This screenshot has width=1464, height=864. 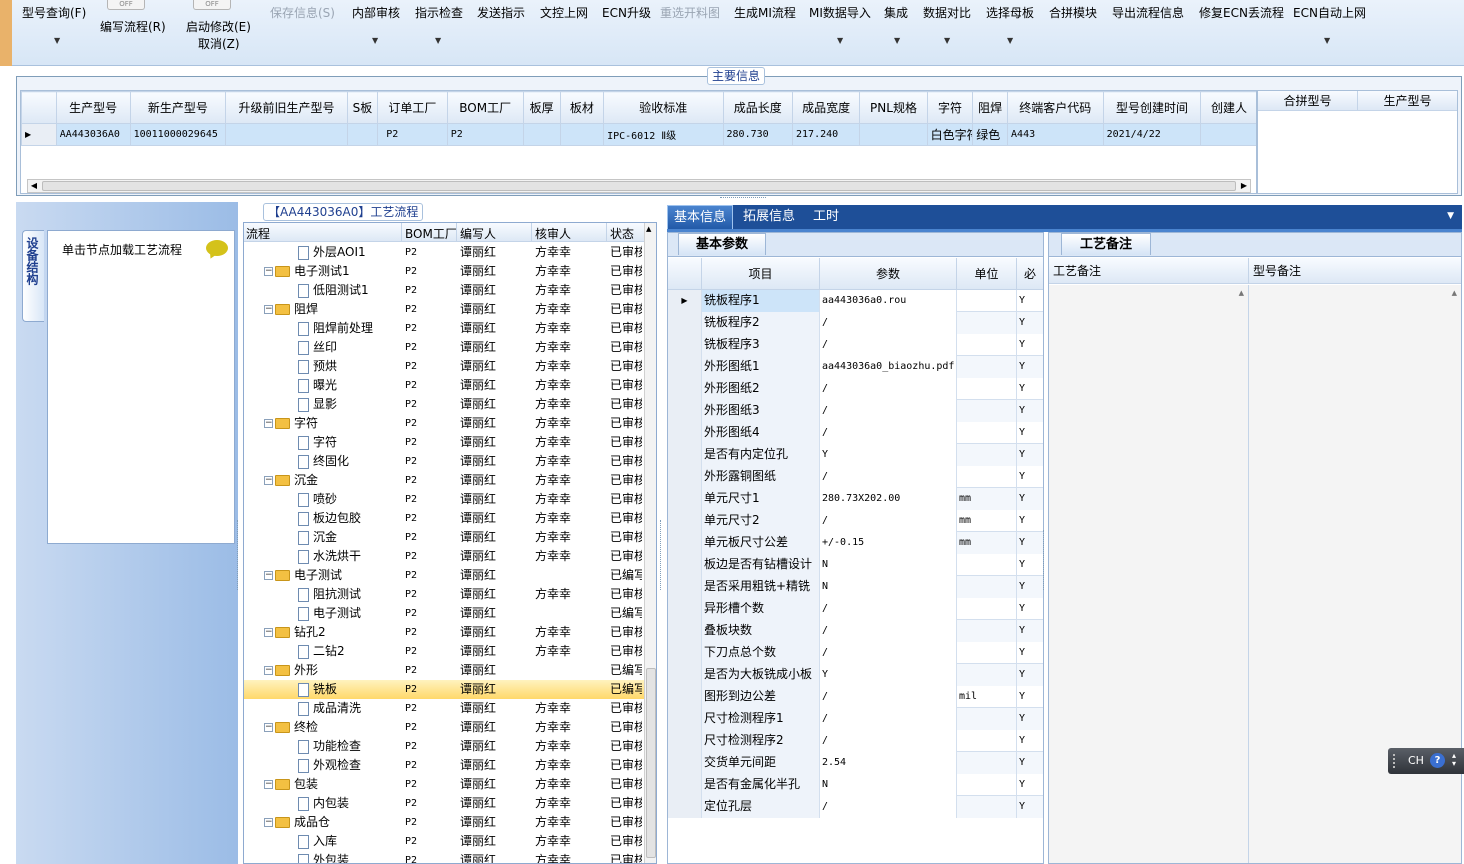 I want to click on param-value-cell: aa443036a0.rou, so click(x=888, y=301).